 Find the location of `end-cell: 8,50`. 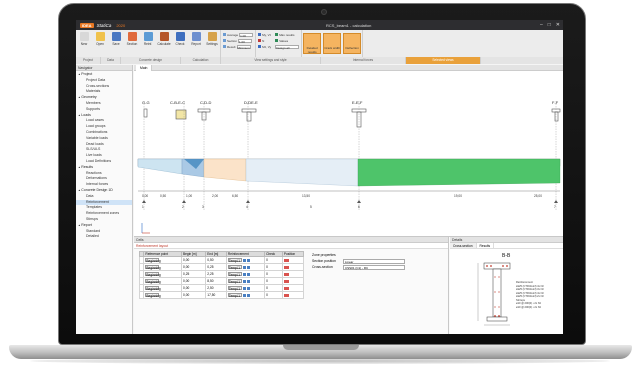

end-cell: 8,50 is located at coordinates (216, 281).